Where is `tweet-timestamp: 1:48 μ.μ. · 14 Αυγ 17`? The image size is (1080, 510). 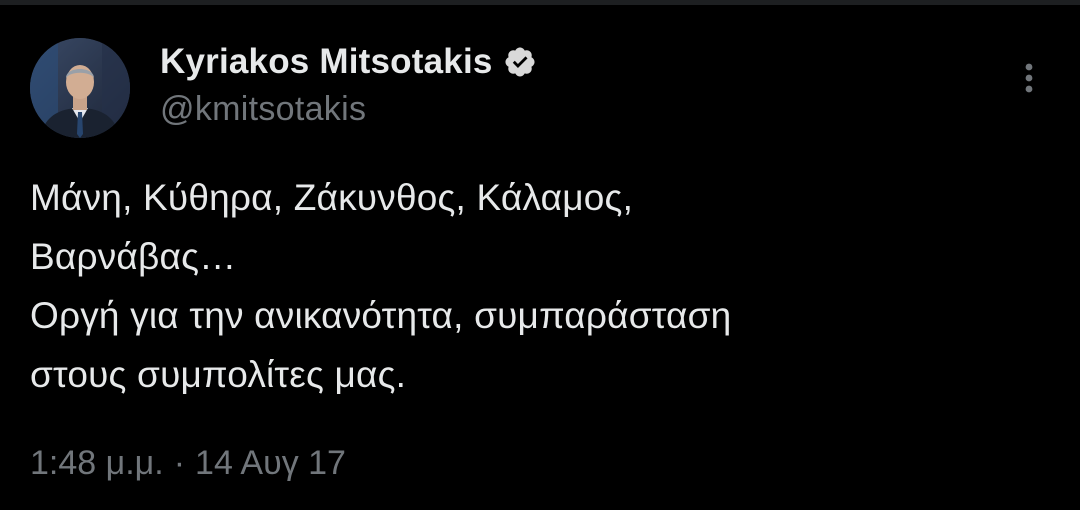
tweet-timestamp: 1:48 μ.μ. · 14 Αυγ 17 is located at coordinates (188, 463).